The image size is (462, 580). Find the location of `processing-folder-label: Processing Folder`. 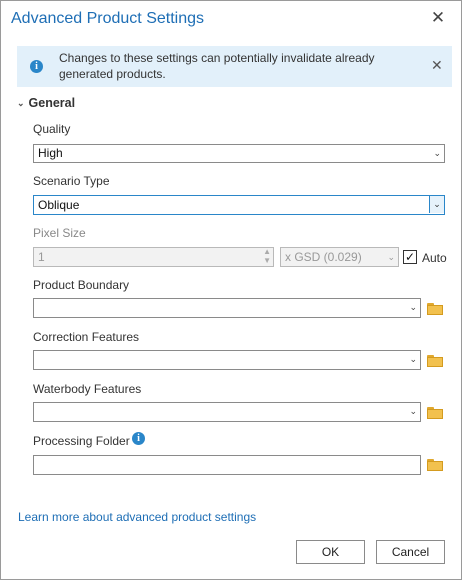

processing-folder-label: Processing Folder is located at coordinates (81, 441).